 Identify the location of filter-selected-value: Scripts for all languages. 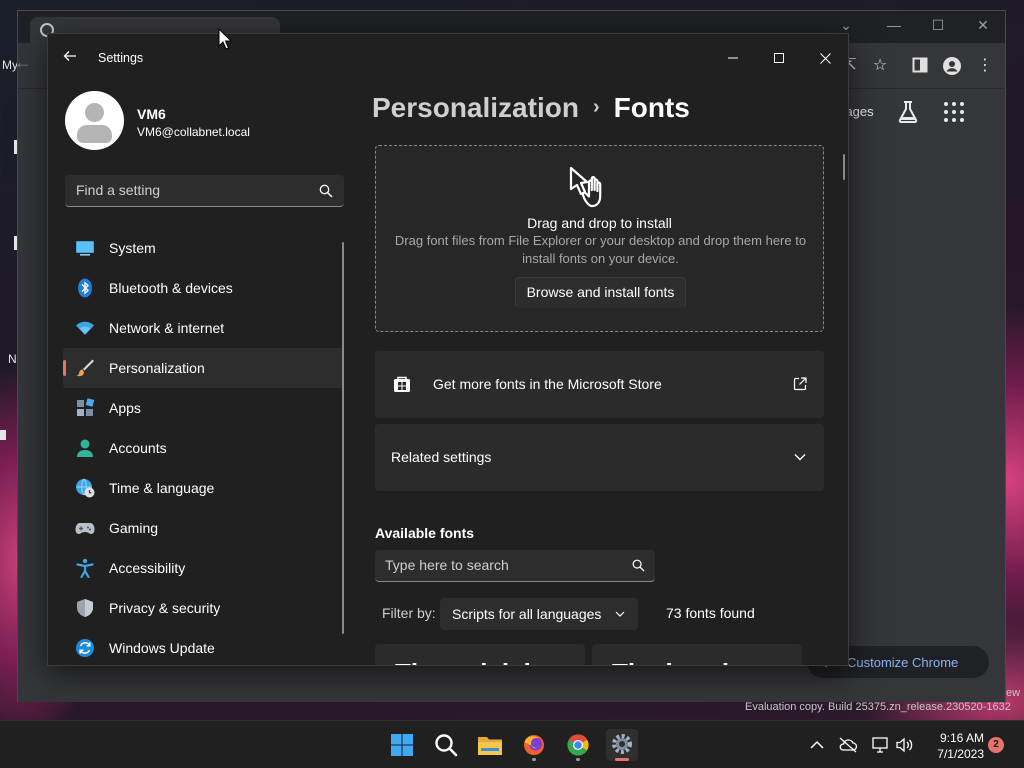
(527, 614).